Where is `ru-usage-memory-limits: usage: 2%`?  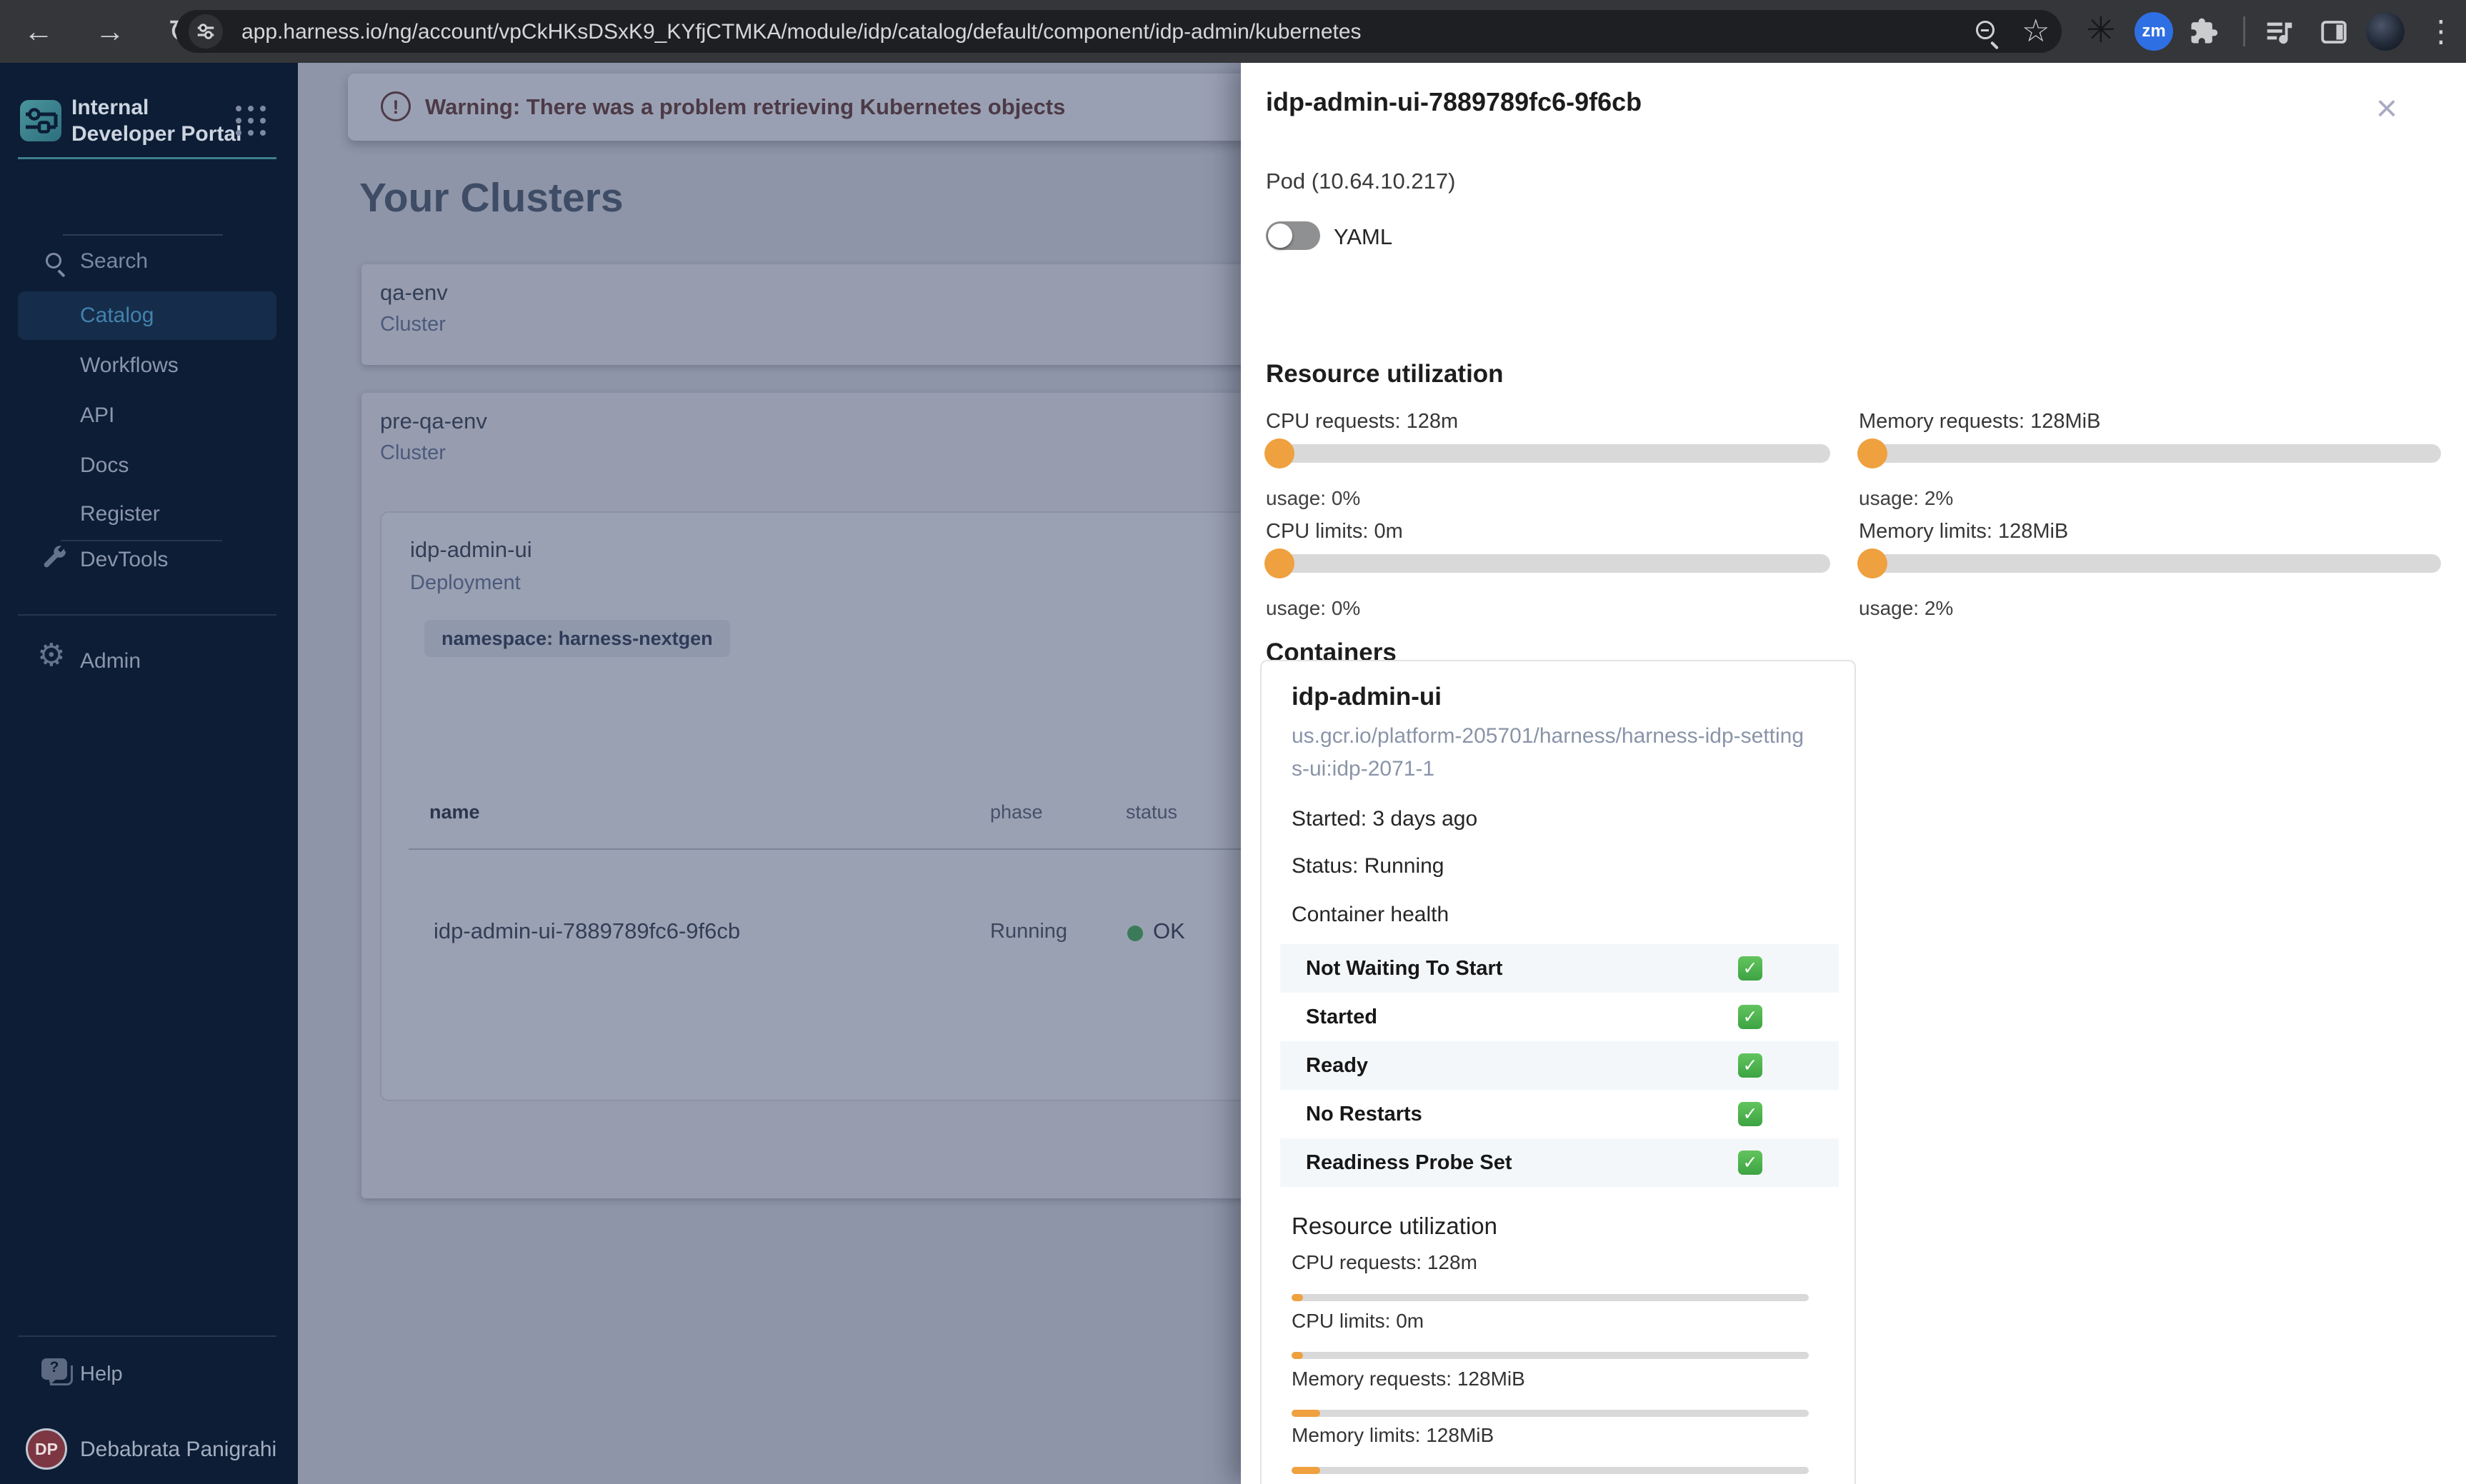 ru-usage-memory-limits: usage: 2% is located at coordinates (1906, 608).